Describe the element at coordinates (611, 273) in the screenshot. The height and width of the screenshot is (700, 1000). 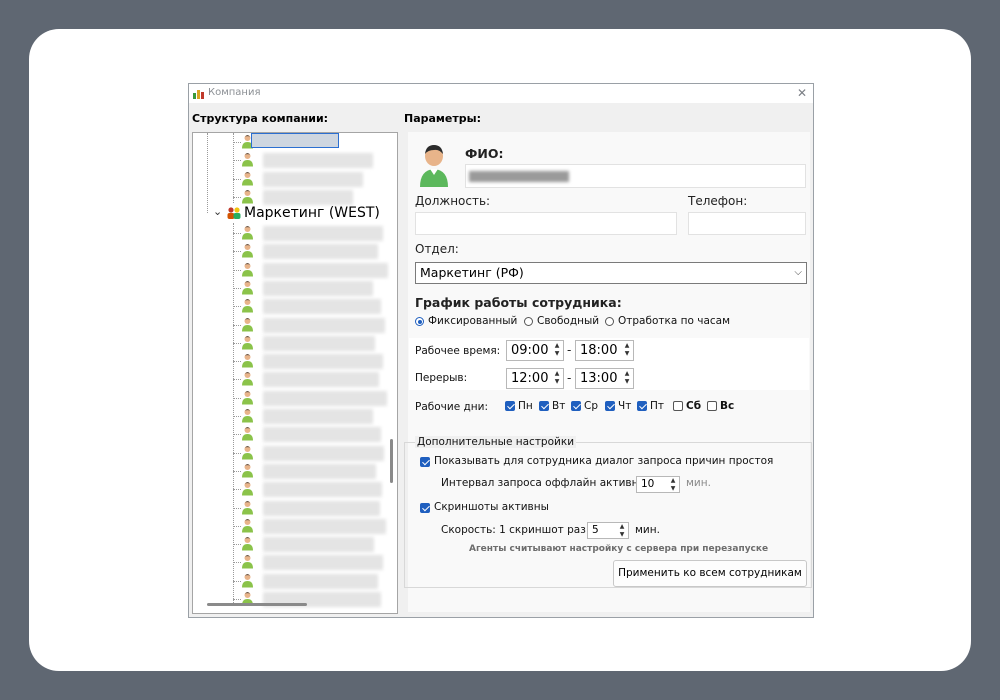
I see `department-select: Маркетинг (РФ) ⌵` at that location.